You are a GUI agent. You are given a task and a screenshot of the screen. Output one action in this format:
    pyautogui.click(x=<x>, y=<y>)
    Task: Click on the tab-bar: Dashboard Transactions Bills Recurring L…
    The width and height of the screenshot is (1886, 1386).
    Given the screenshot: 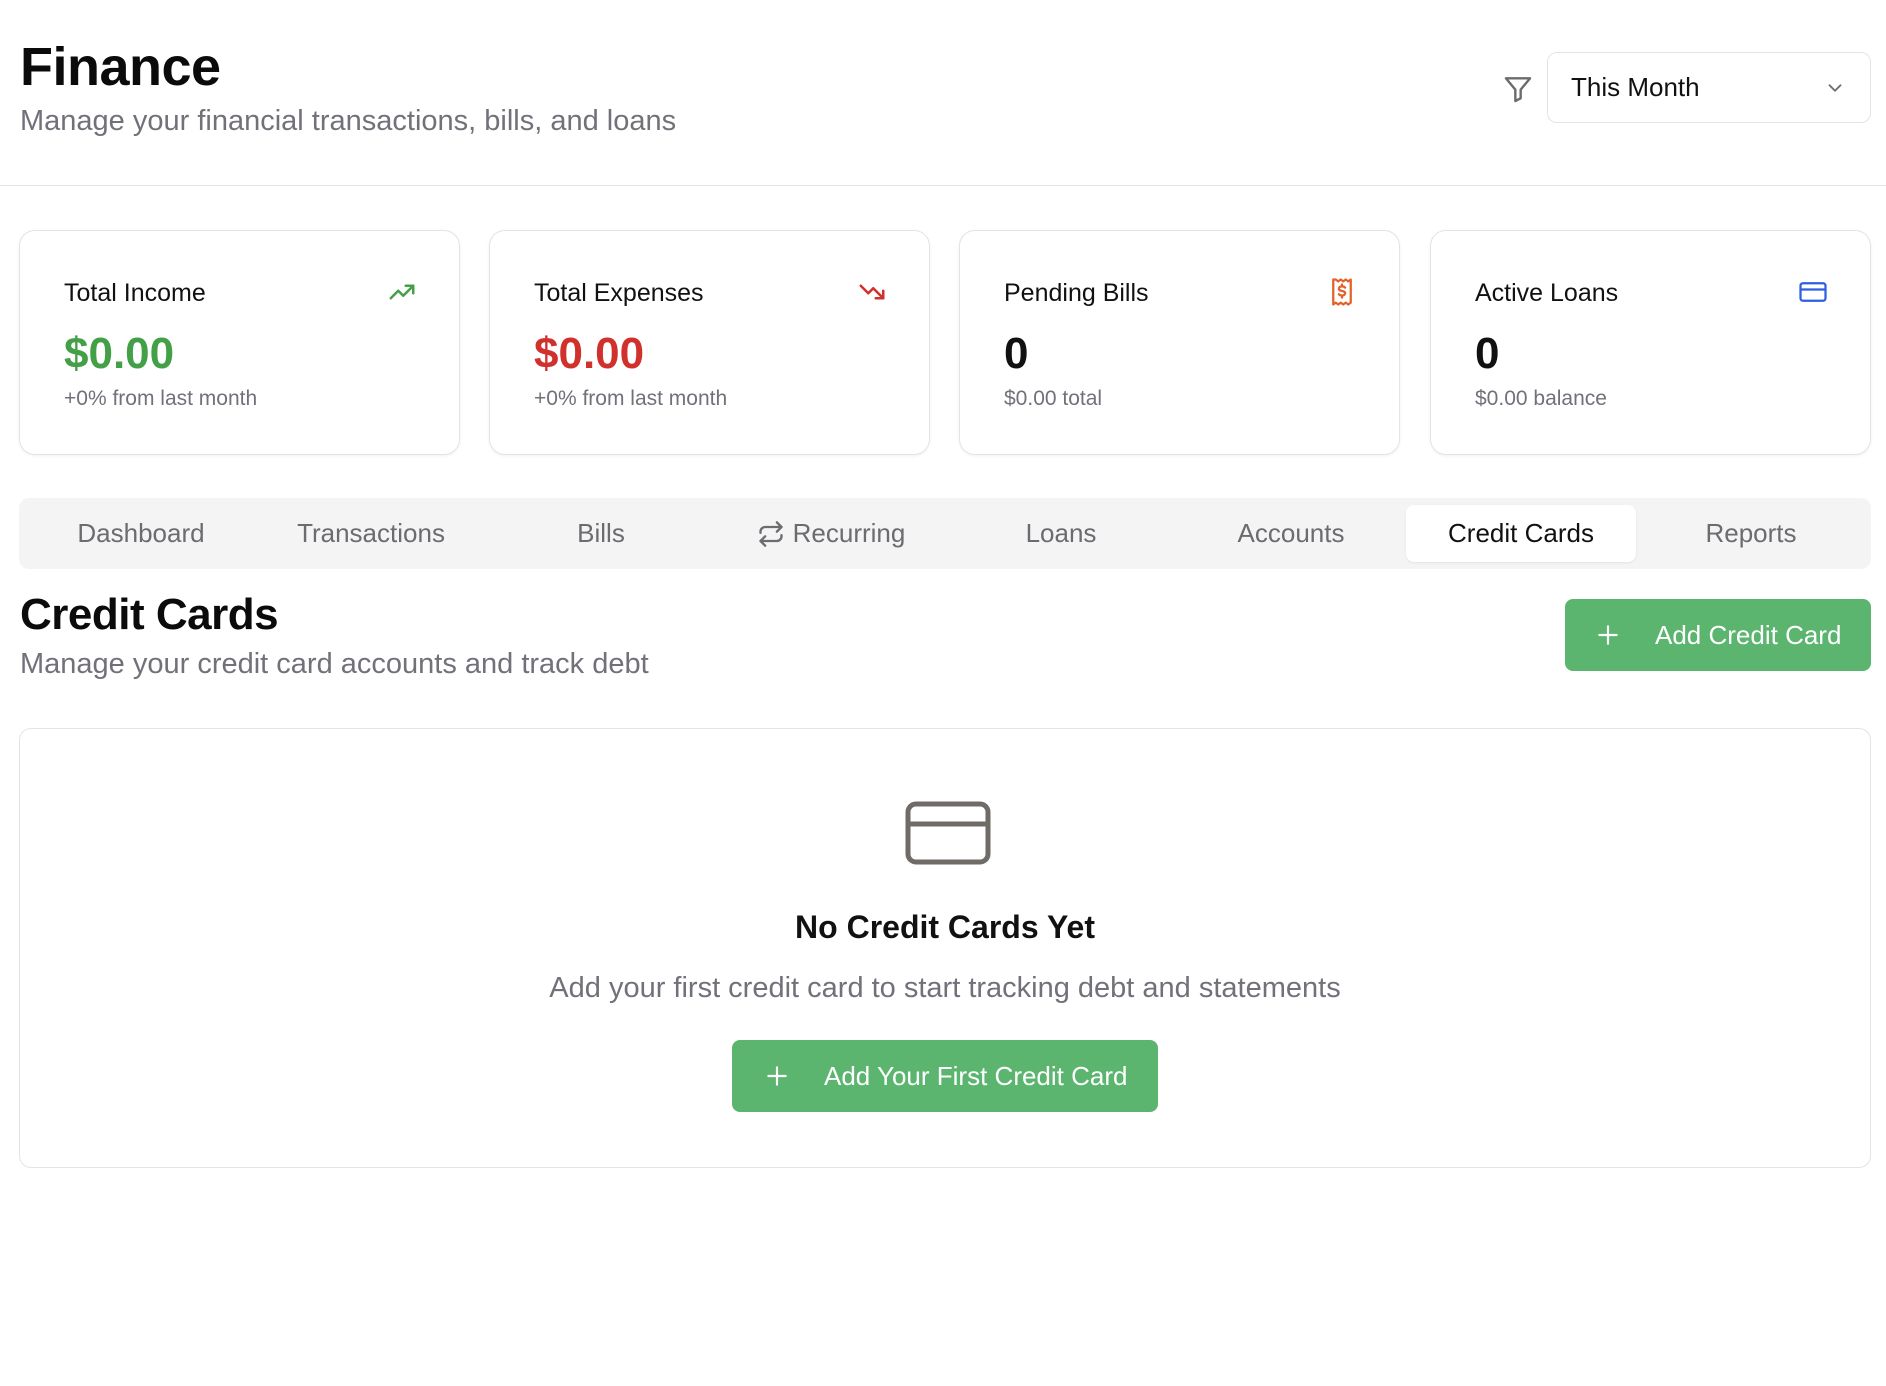 What is the action you would take?
    pyautogui.click(x=945, y=533)
    